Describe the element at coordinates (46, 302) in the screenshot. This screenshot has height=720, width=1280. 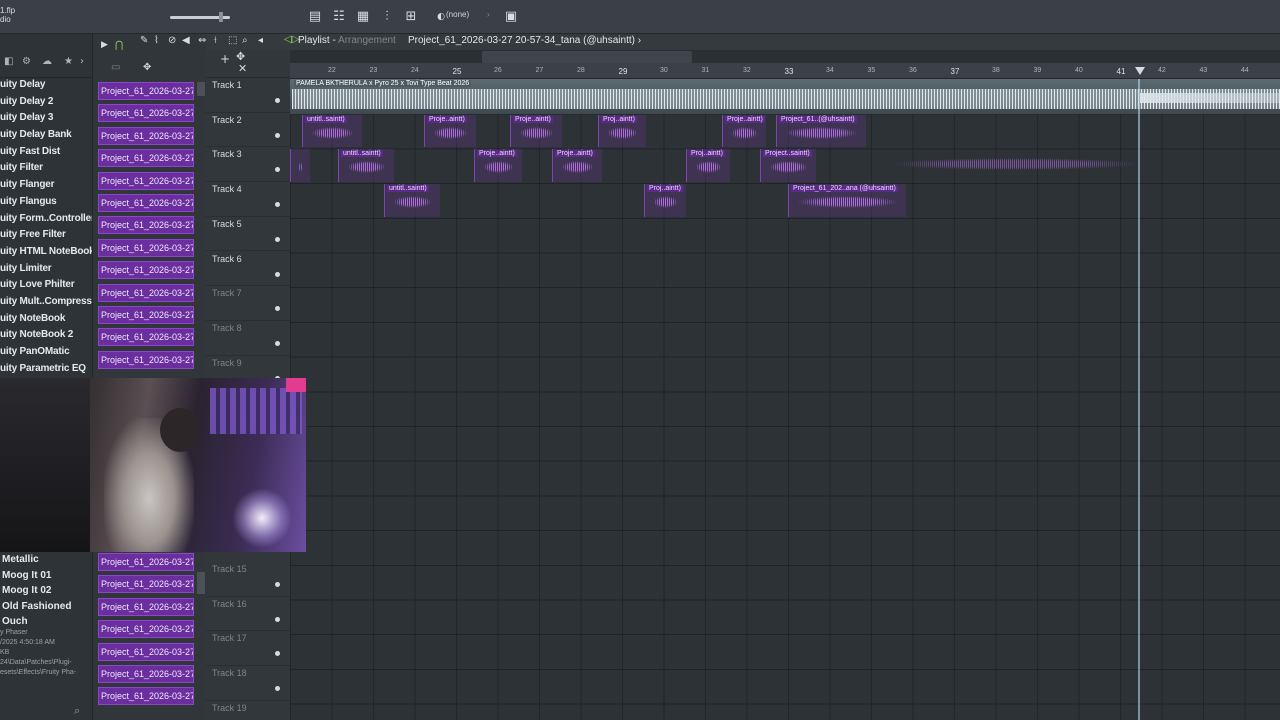
I see `plugin-item: uity Mult..Compressor` at that location.